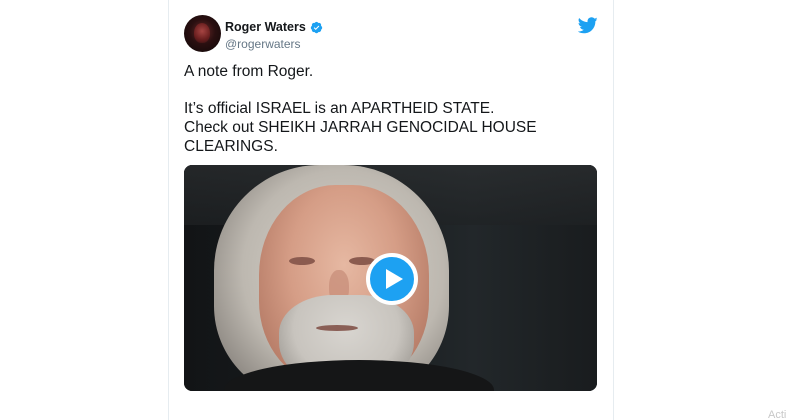 Image resolution: width=800 pixels, height=420 pixels. What do you see at coordinates (231, 146) in the screenshot?
I see `tweet-text-line-4: CLEARINGS.` at bounding box center [231, 146].